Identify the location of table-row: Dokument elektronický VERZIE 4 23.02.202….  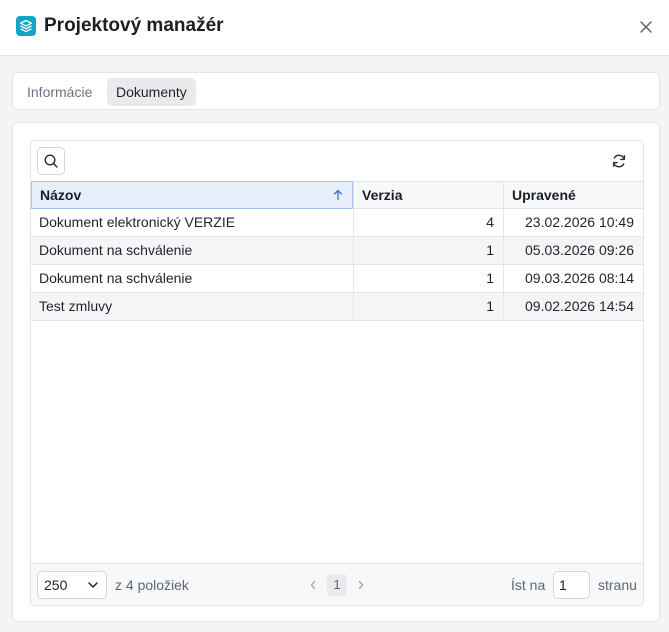
(337, 223).